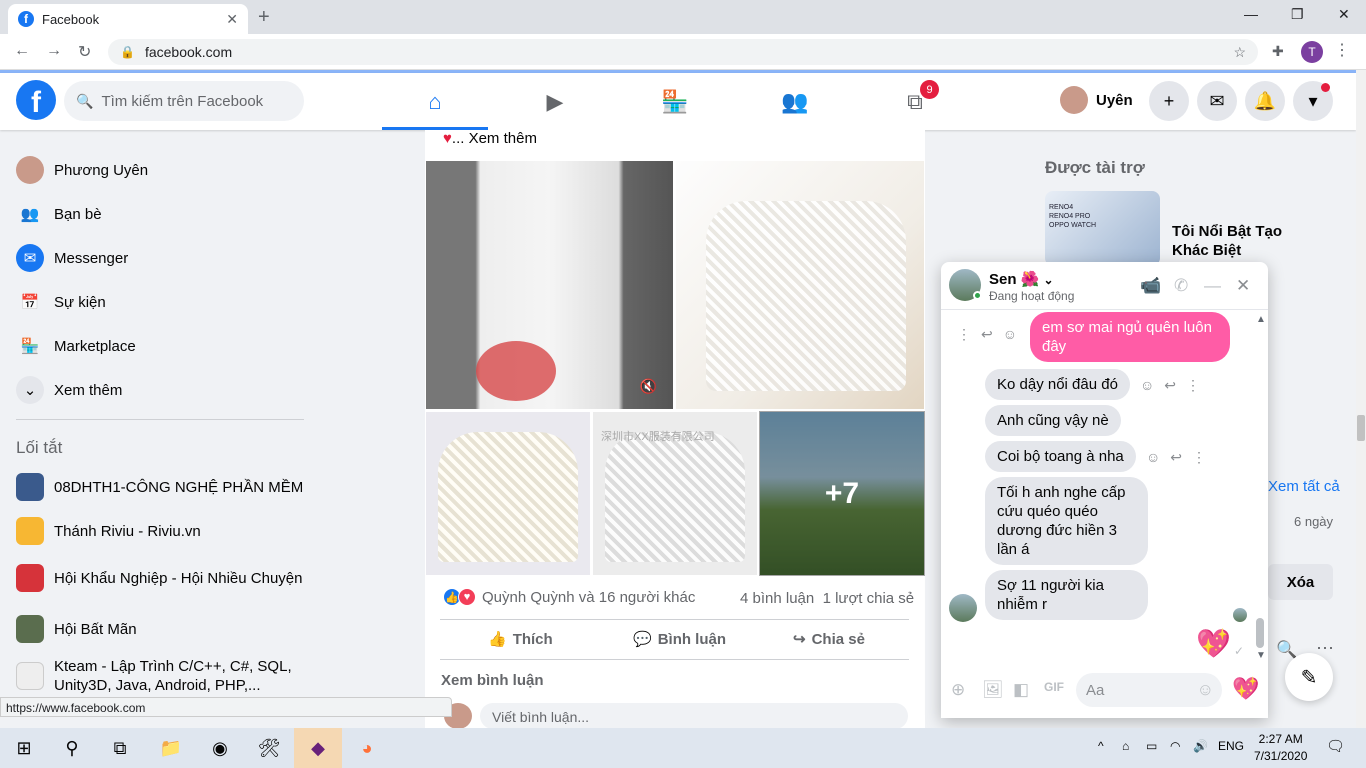 The height and width of the screenshot is (768, 1366). What do you see at coordinates (1053, 420) in the screenshot?
I see `message-bubble-received: Anh cũng vậy nè` at bounding box center [1053, 420].